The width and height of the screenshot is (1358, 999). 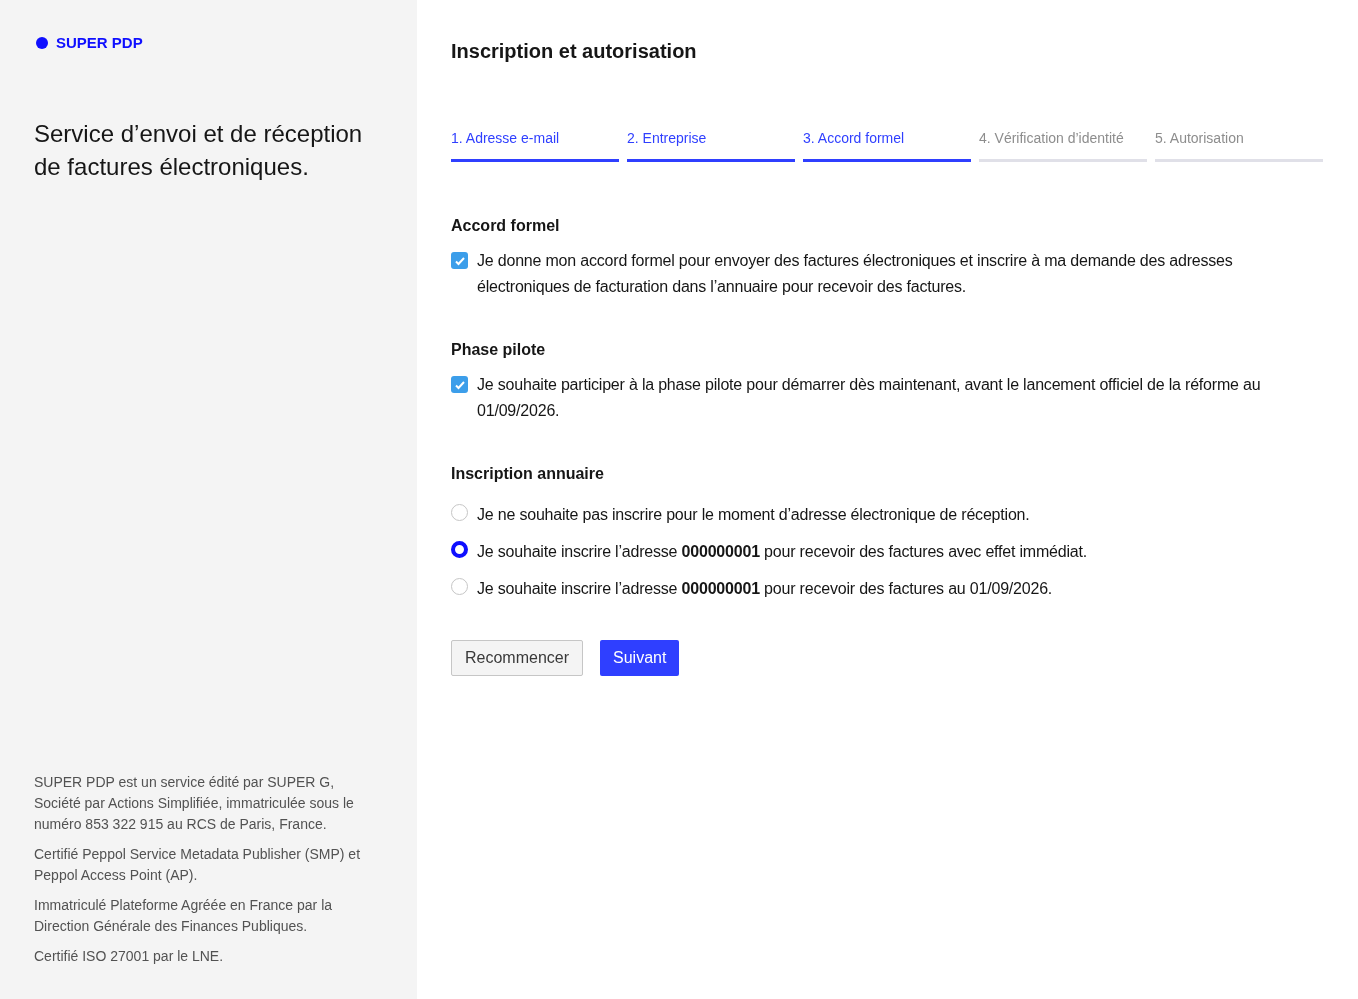 I want to click on option-label: Je ne souhaite pas inscrire pour le moment d’adresse électronique de réception., so click(x=753, y=515).